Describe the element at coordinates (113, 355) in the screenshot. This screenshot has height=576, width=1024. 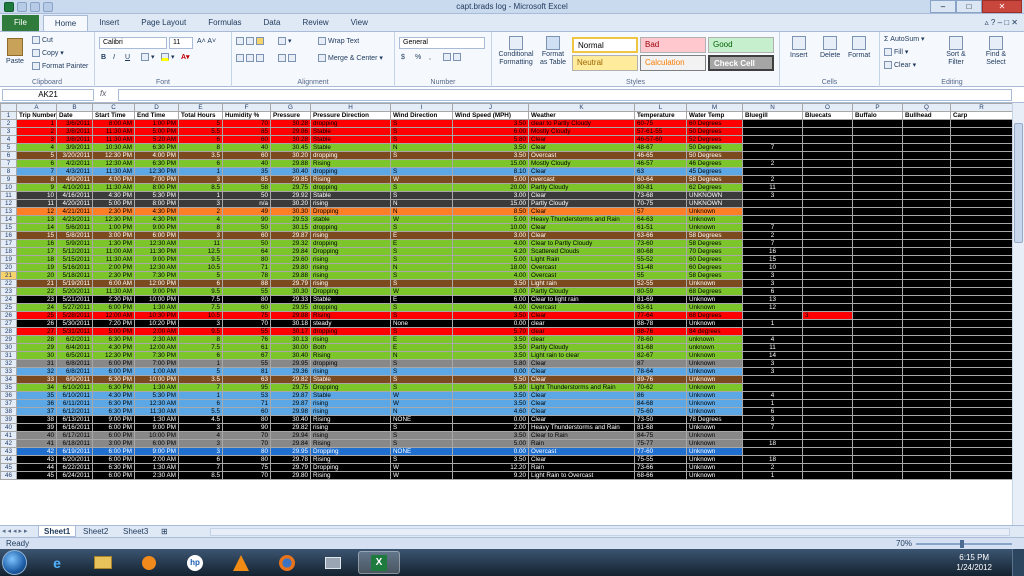
I see `table-cell: 12:30 PM` at that location.